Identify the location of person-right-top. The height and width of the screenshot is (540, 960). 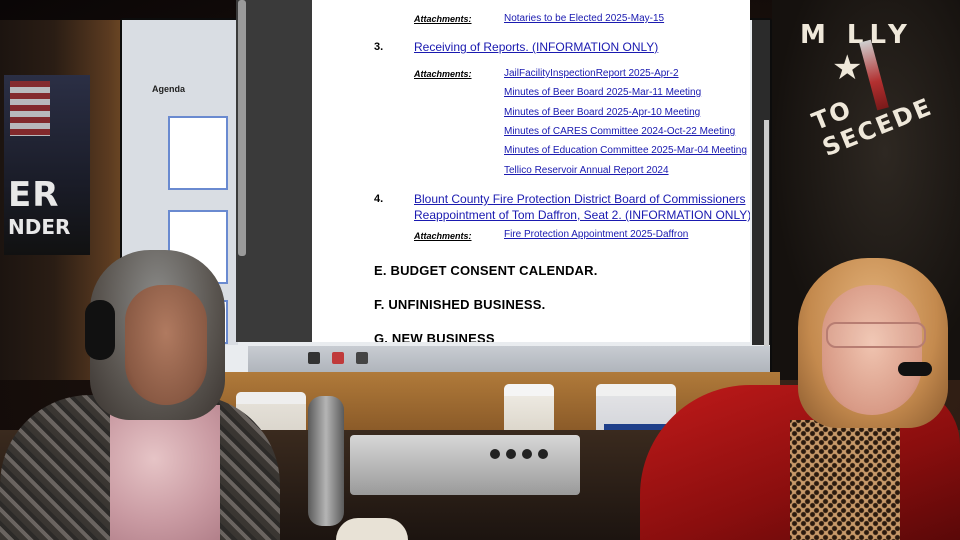
(845, 480).